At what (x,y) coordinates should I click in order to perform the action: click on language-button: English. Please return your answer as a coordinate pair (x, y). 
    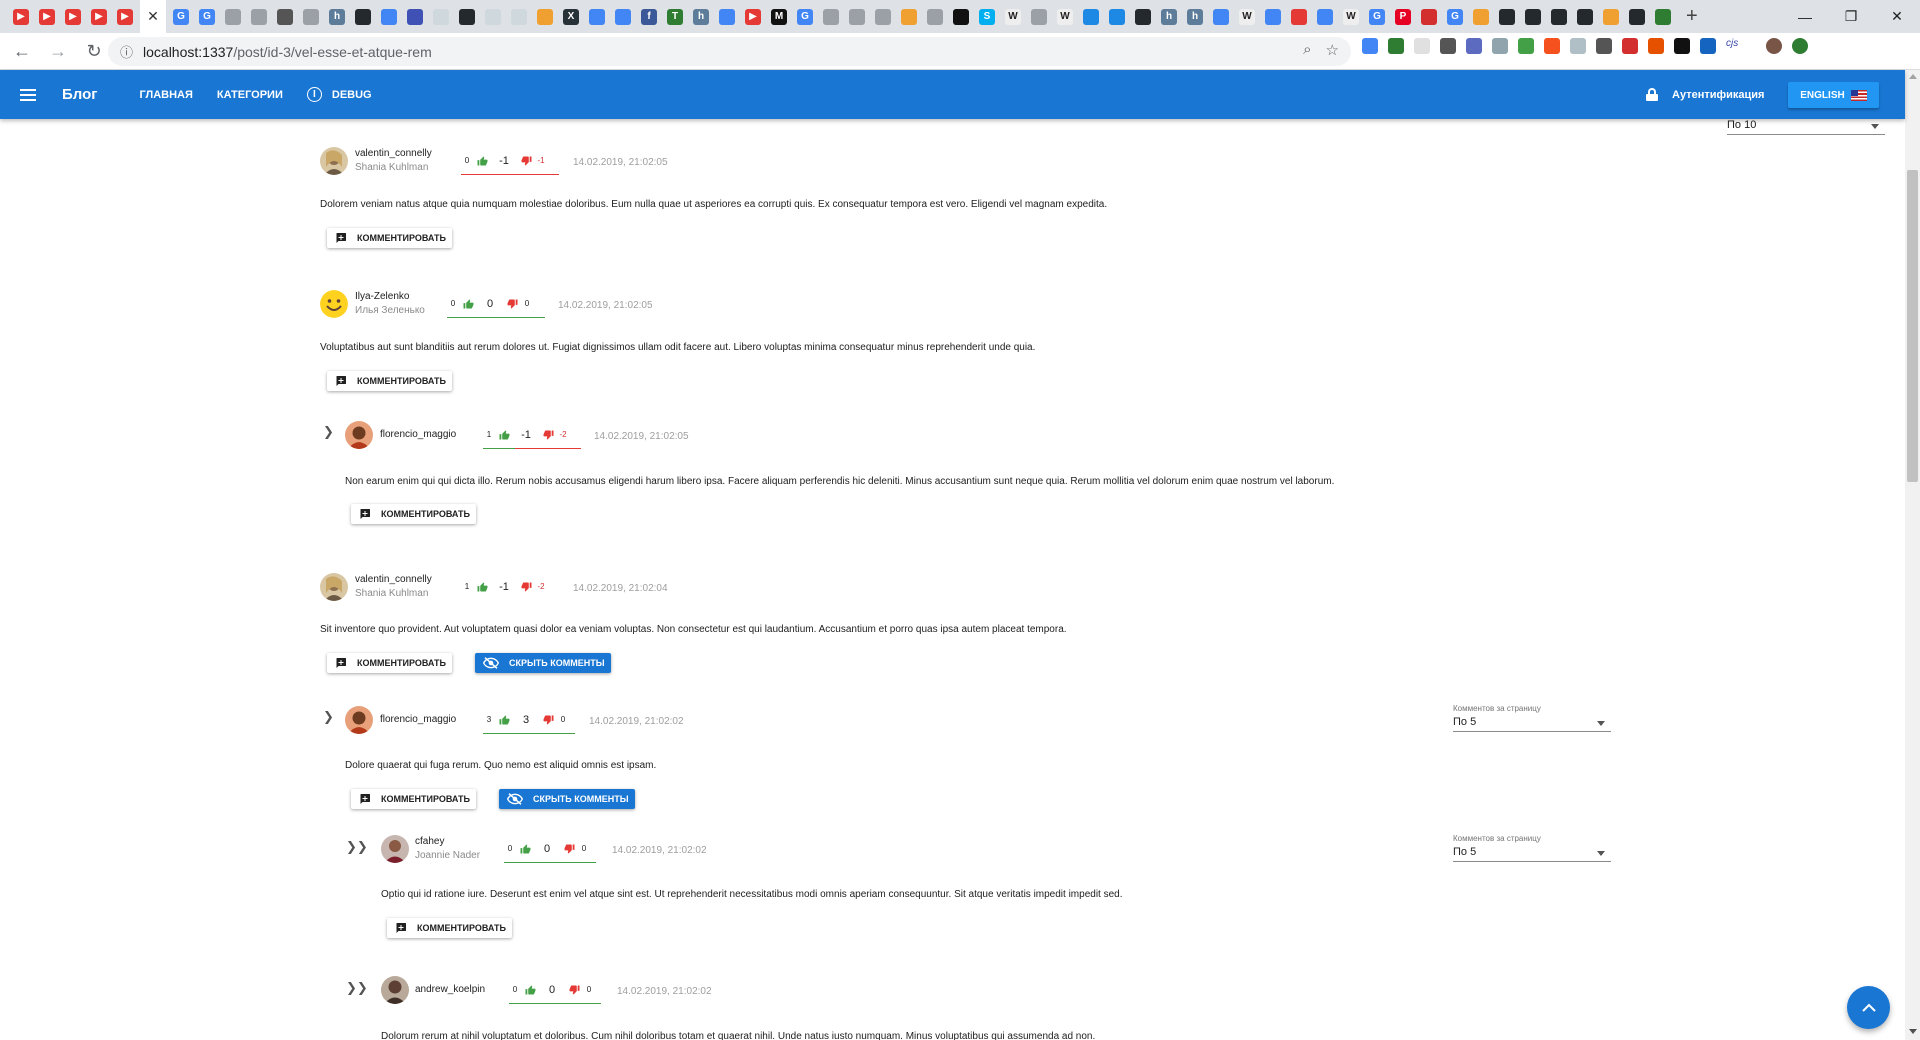
    Looking at the image, I should click on (1833, 95).